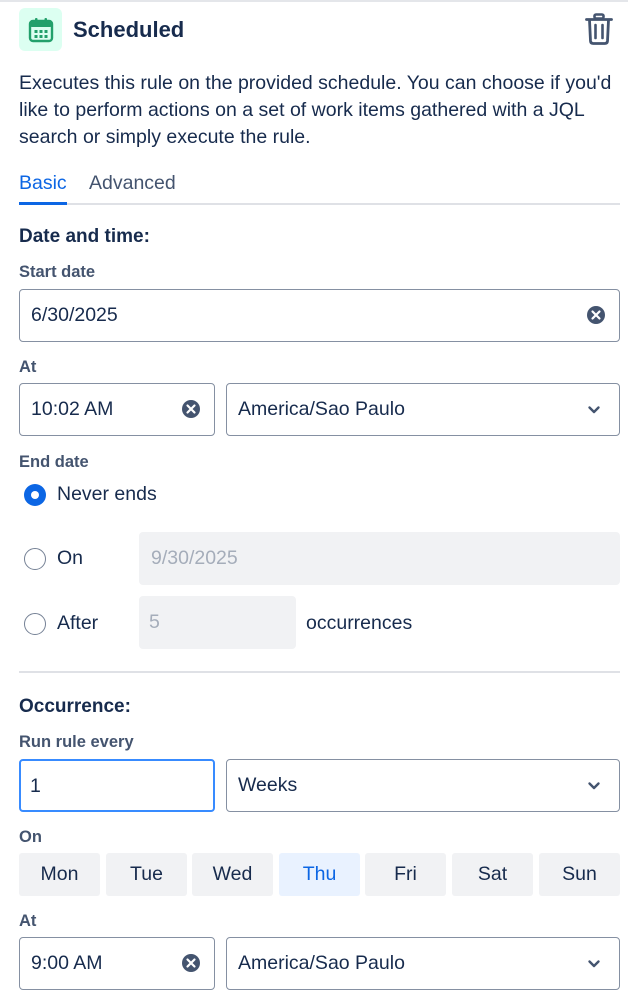 Image resolution: width=628 pixels, height=999 pixels. Describe the element at coordinates (154, 622) in the screenshot. I see `end-after-count-value: 5` at that location.